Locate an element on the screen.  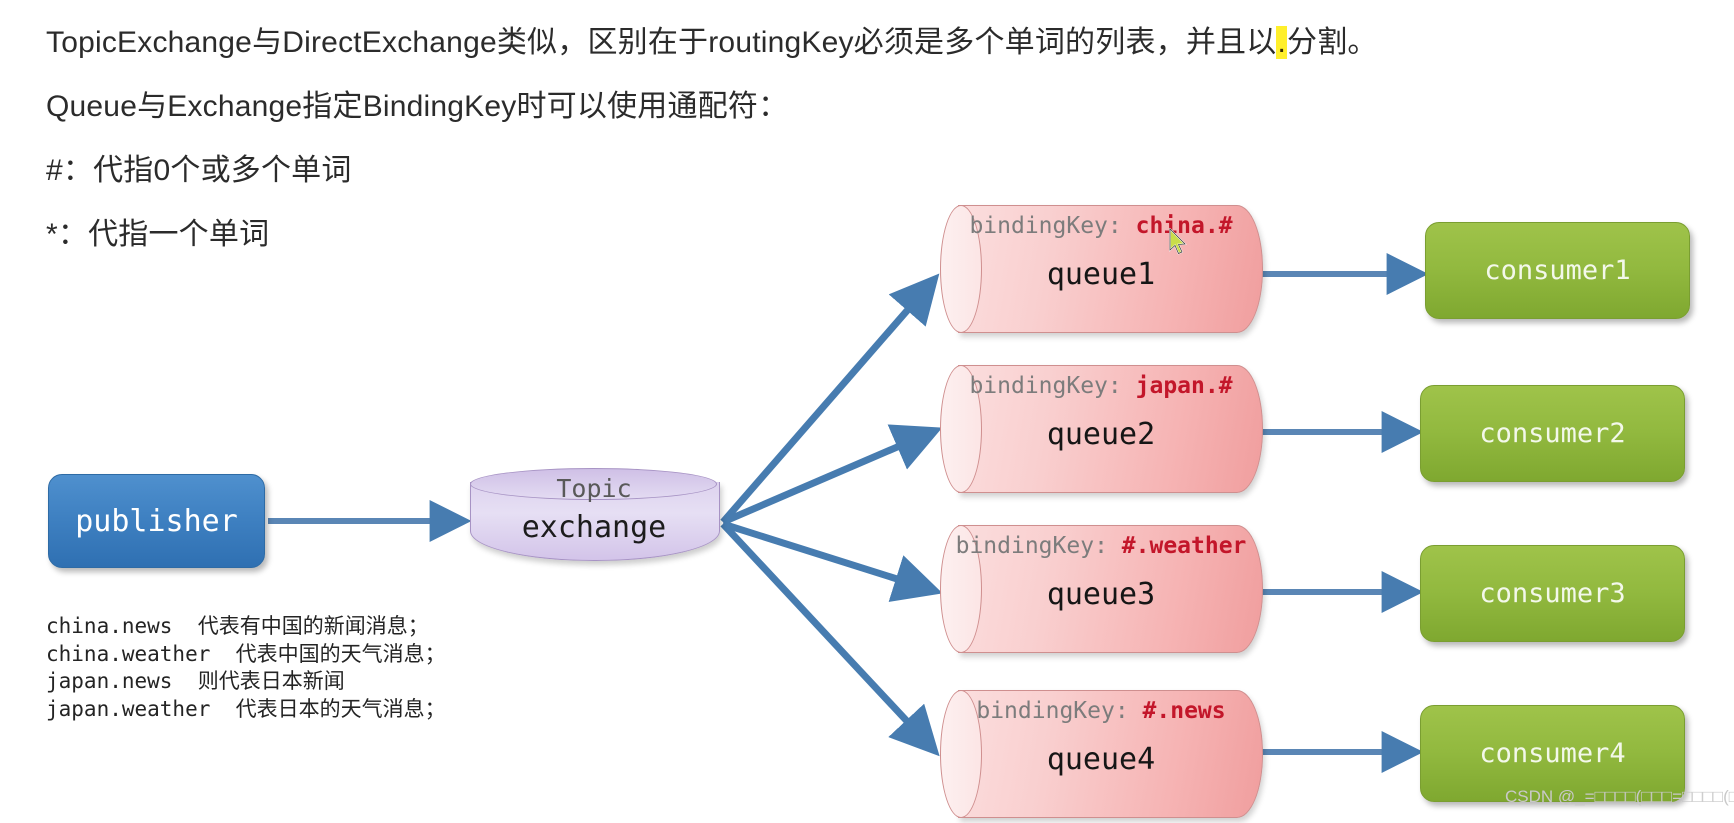
exchange-type-label: Topic is located at coordinates (594, 488).